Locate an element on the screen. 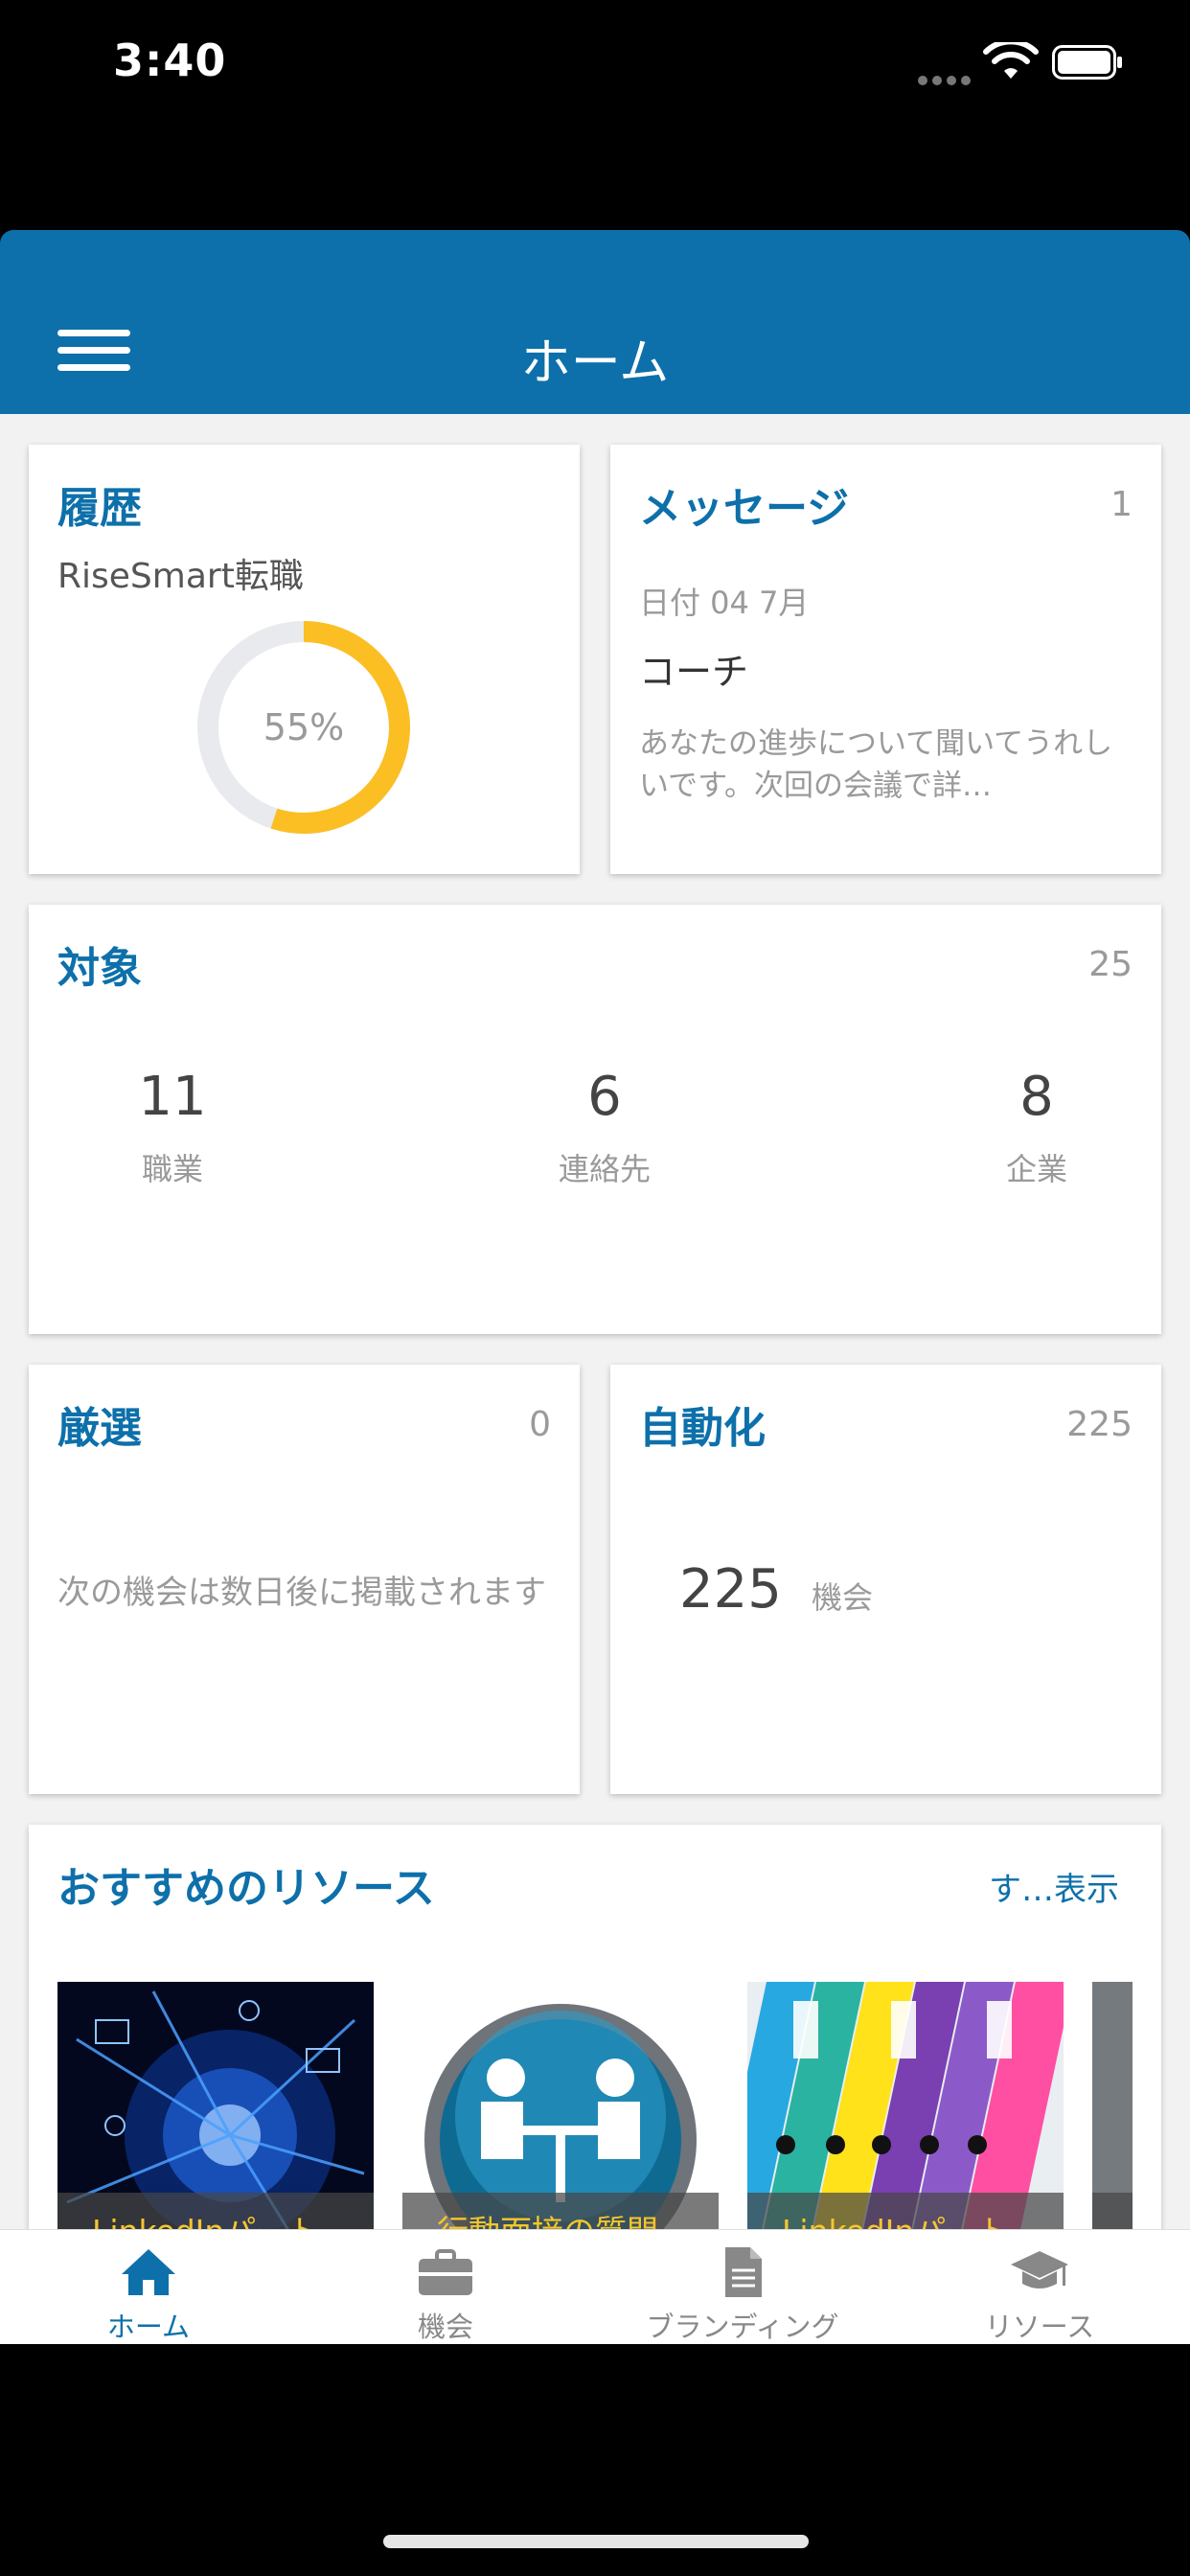 The height and width of the screenshot is (2576, 1190). home-indicator is located at coordinates (596, 2541).